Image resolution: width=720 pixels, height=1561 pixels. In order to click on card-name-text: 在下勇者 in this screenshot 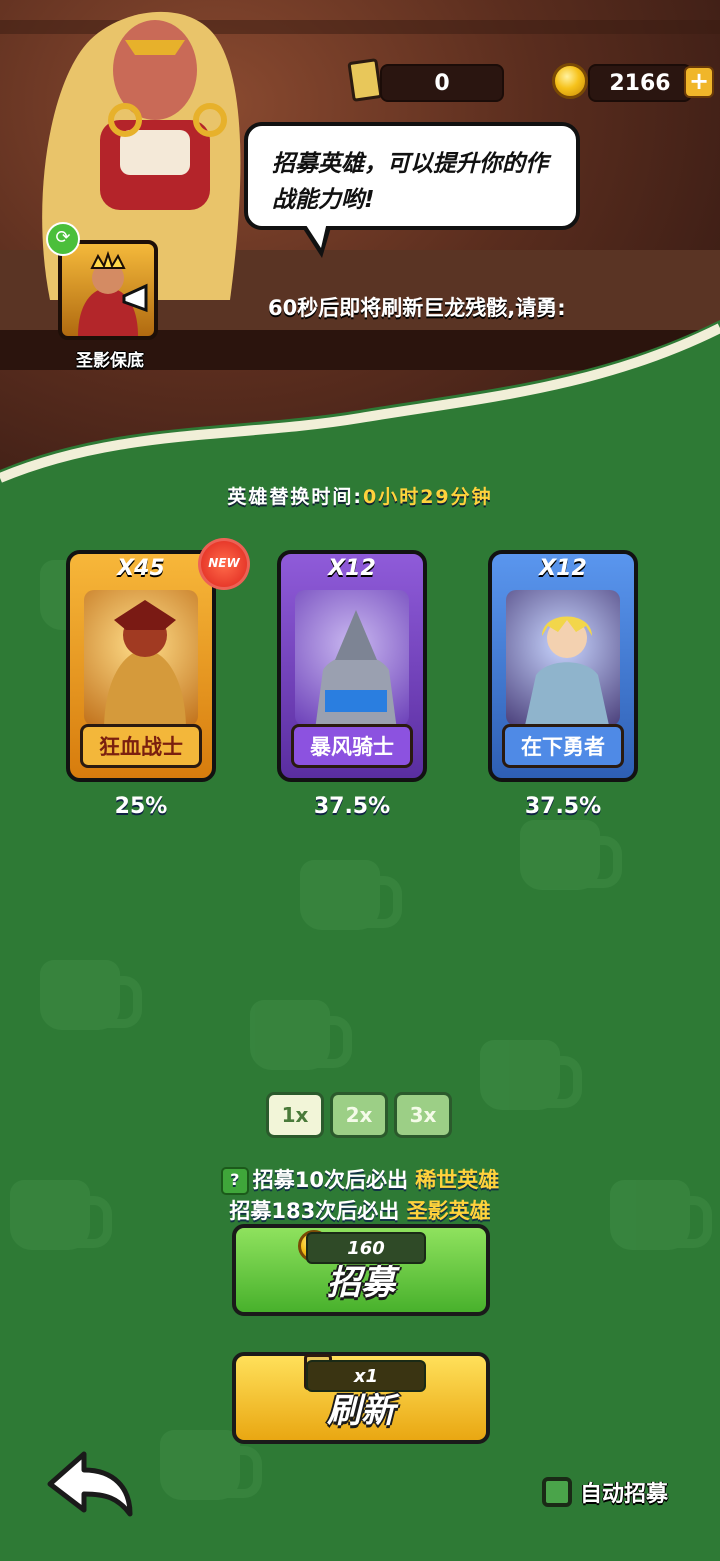, I will do `click(563, 747)`.